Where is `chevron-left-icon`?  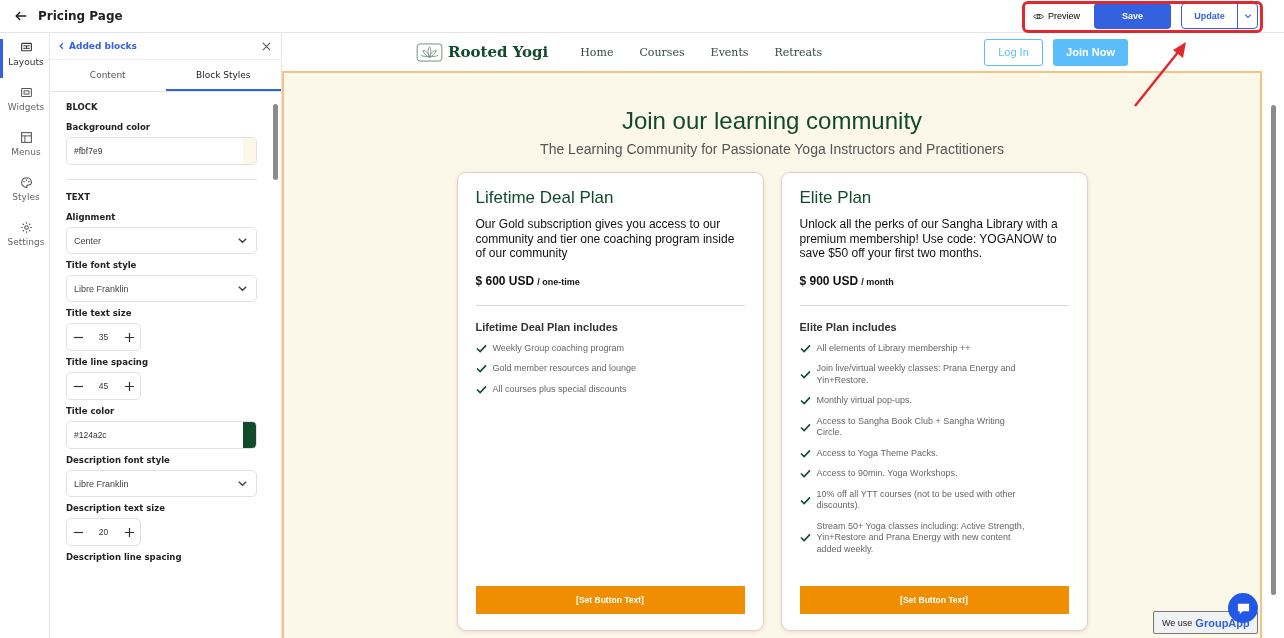
chevron-left-icon is located at coordinates (61, 46).